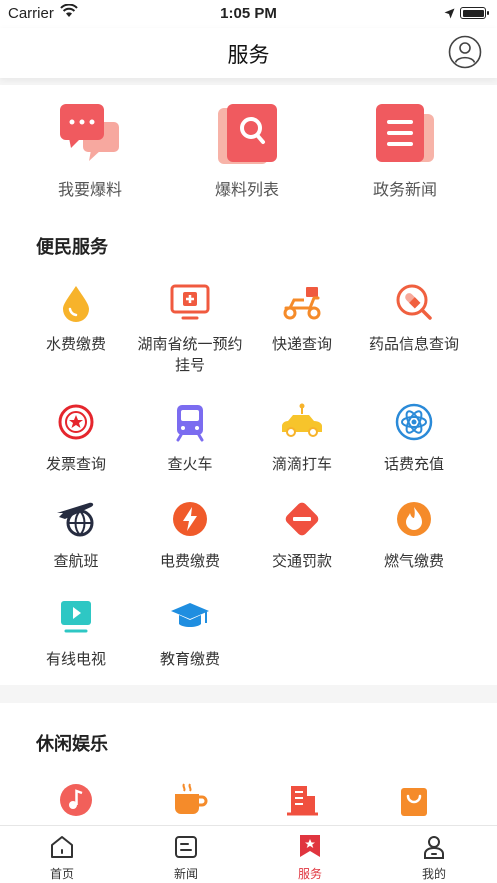  I want to click on service-bookmark-icon, so click(310, 844).